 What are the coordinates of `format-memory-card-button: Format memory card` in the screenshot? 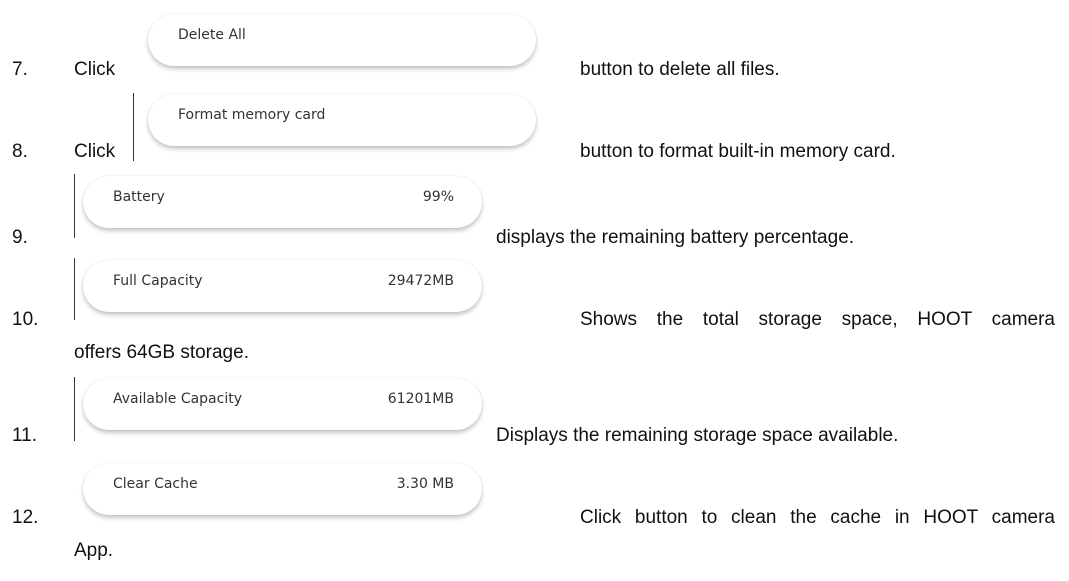 It's located at (342, 120).